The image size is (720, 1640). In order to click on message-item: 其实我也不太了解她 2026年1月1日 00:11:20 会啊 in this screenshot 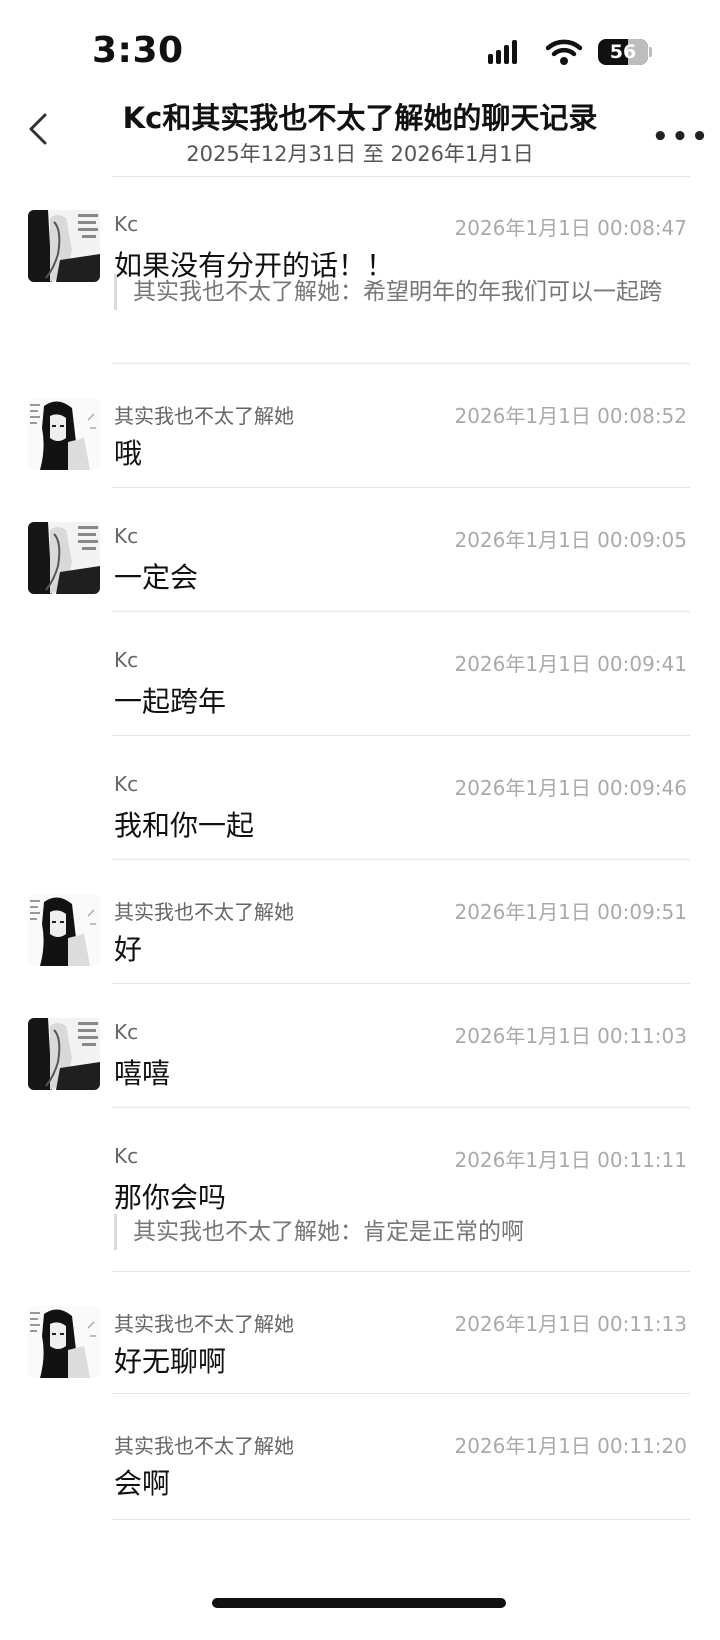, I will do `click(360, 1457)`.